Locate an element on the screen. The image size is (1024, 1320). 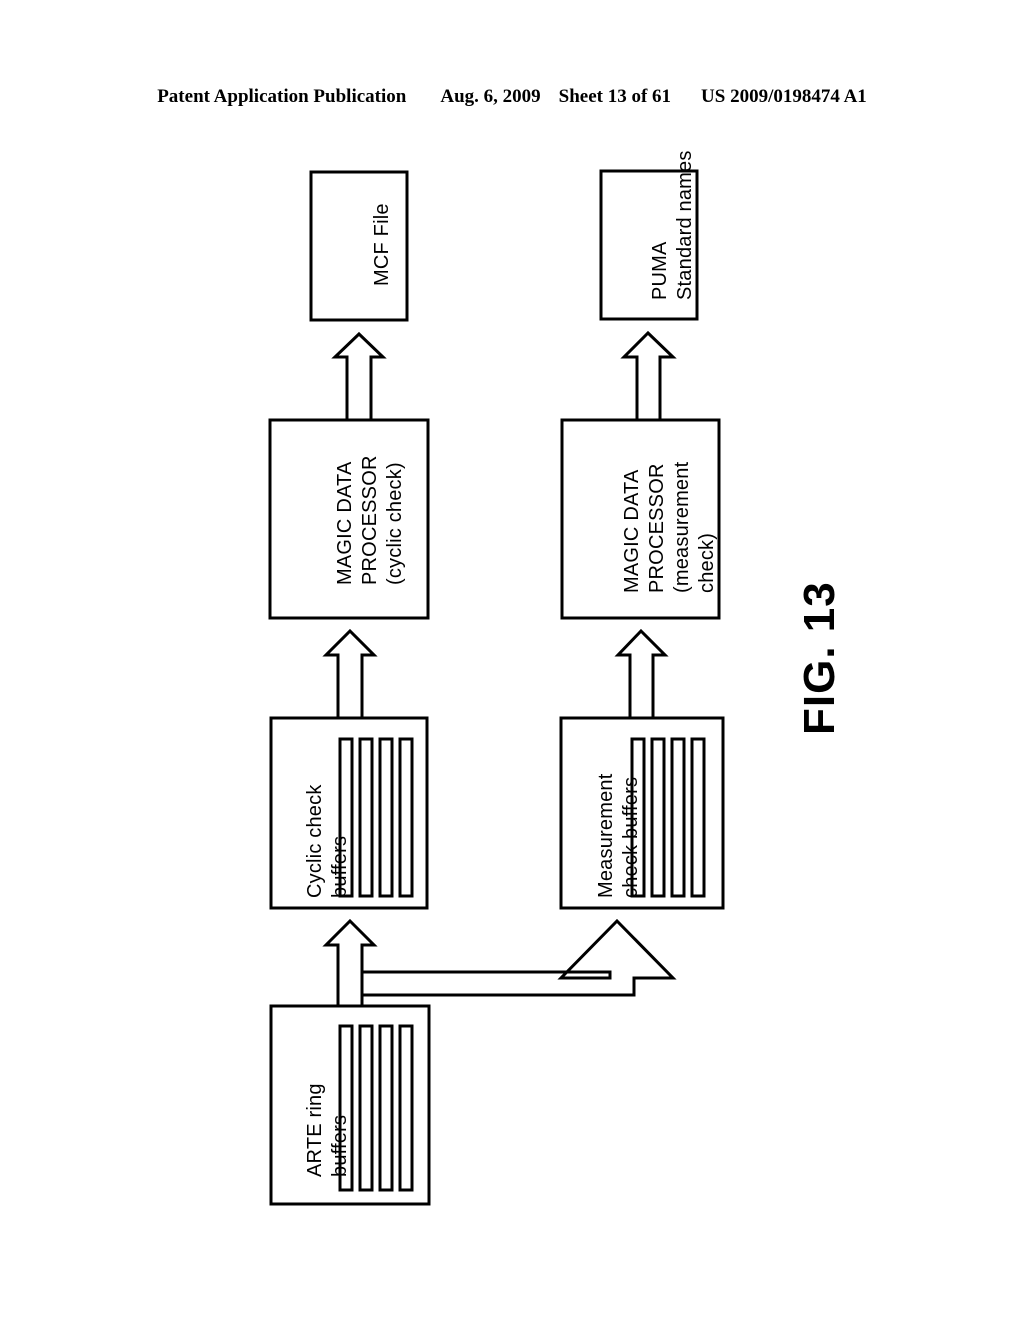
arrow-measurement-buffers-to-mdp-measurement is located at coordinates (641, 674).